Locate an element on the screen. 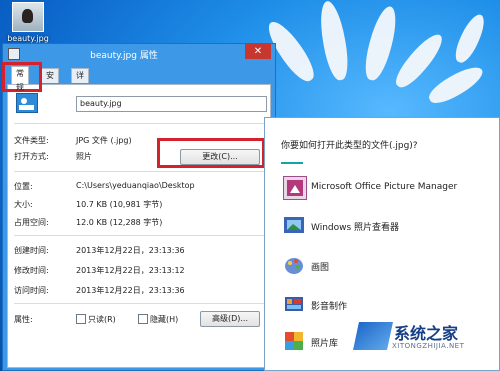  attributes-label: 属性: is located at coordinates (23, 319).